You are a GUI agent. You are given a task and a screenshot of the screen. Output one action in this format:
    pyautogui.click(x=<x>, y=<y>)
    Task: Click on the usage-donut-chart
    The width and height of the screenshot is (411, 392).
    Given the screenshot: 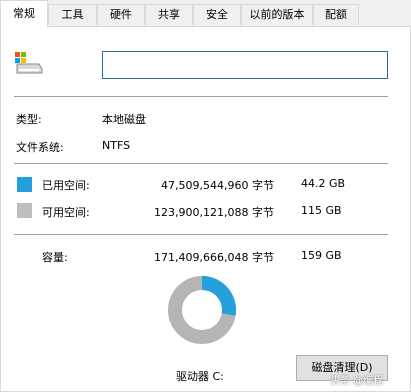 What is the action you would take?
    pyautogui.click(x=202, y=310)
    